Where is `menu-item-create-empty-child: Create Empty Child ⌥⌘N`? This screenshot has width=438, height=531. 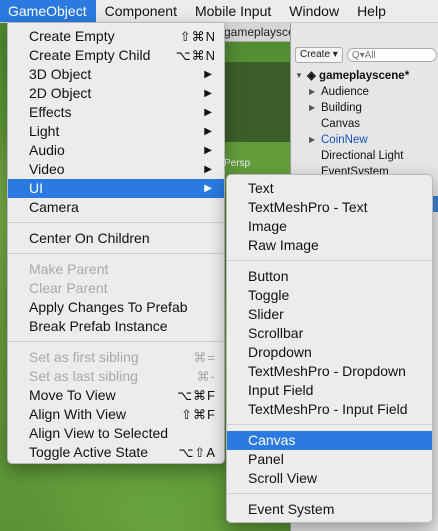
menu-item-create-empty-child: Create Empty Child ⌥⌘N is located at coordinates (116, 55).